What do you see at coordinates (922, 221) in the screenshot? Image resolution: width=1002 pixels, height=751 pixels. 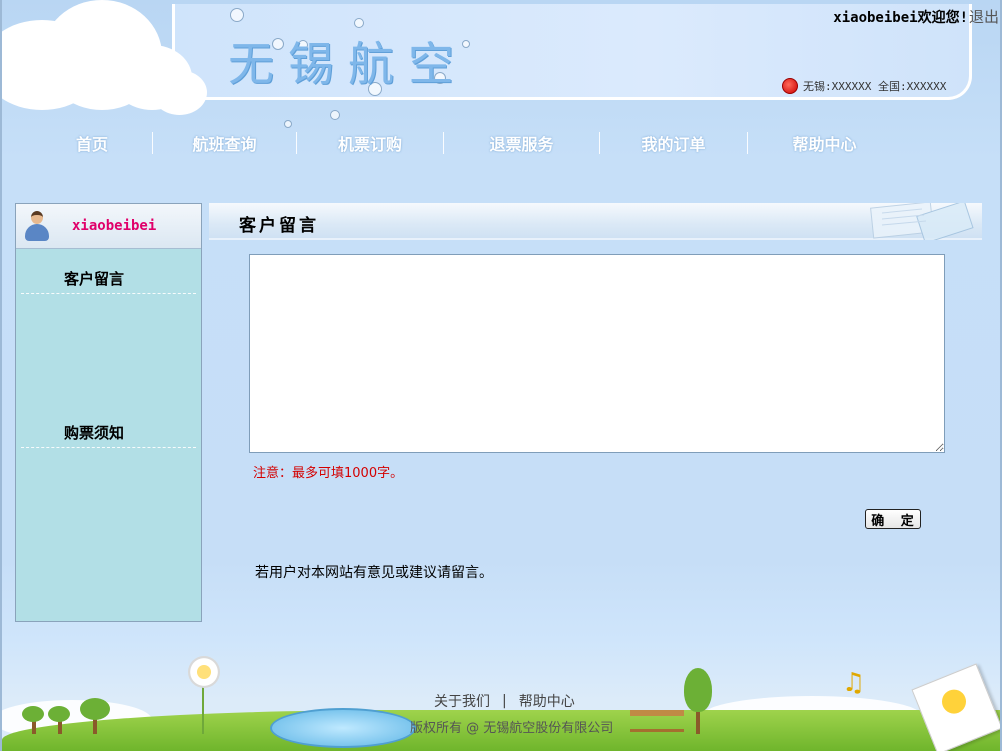 I see `notebook-decoration-icon` at bounding box center [922, 221].